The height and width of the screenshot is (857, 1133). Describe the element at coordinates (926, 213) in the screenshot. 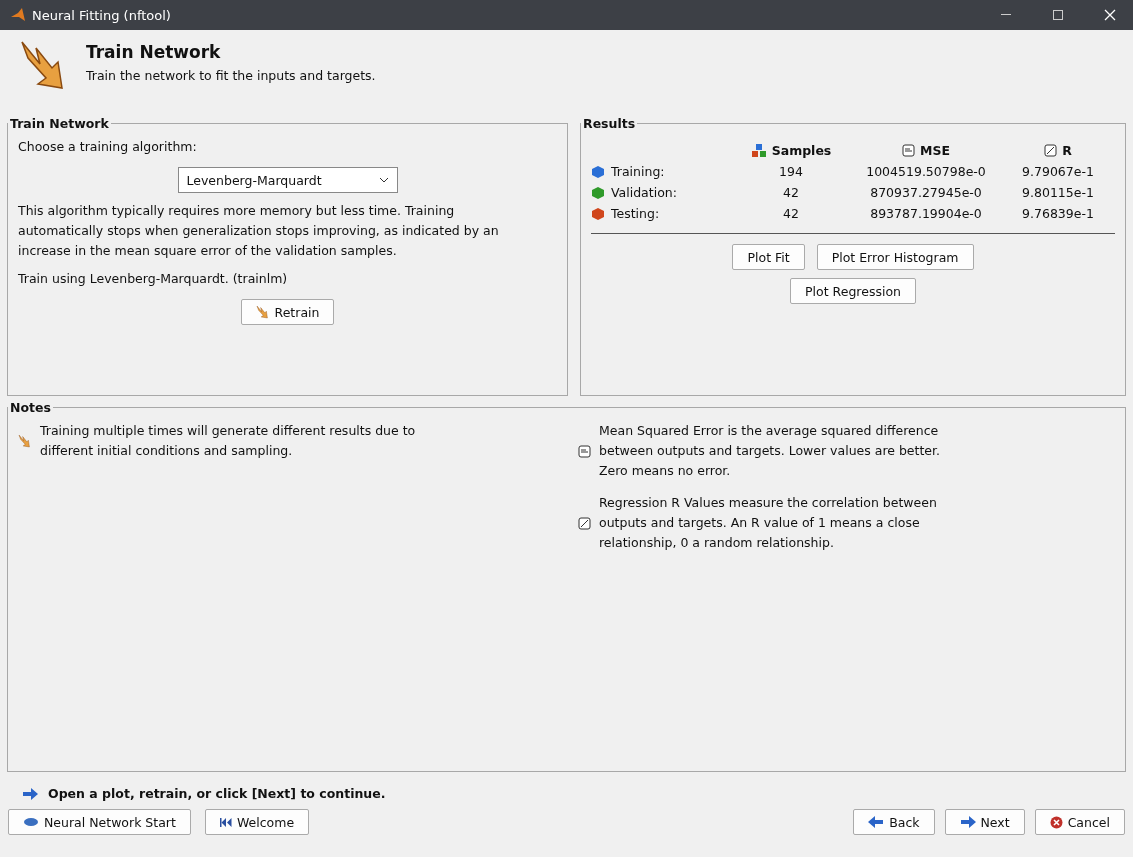

I see `mse-cell-text: 893787.19904e-0` at that location.